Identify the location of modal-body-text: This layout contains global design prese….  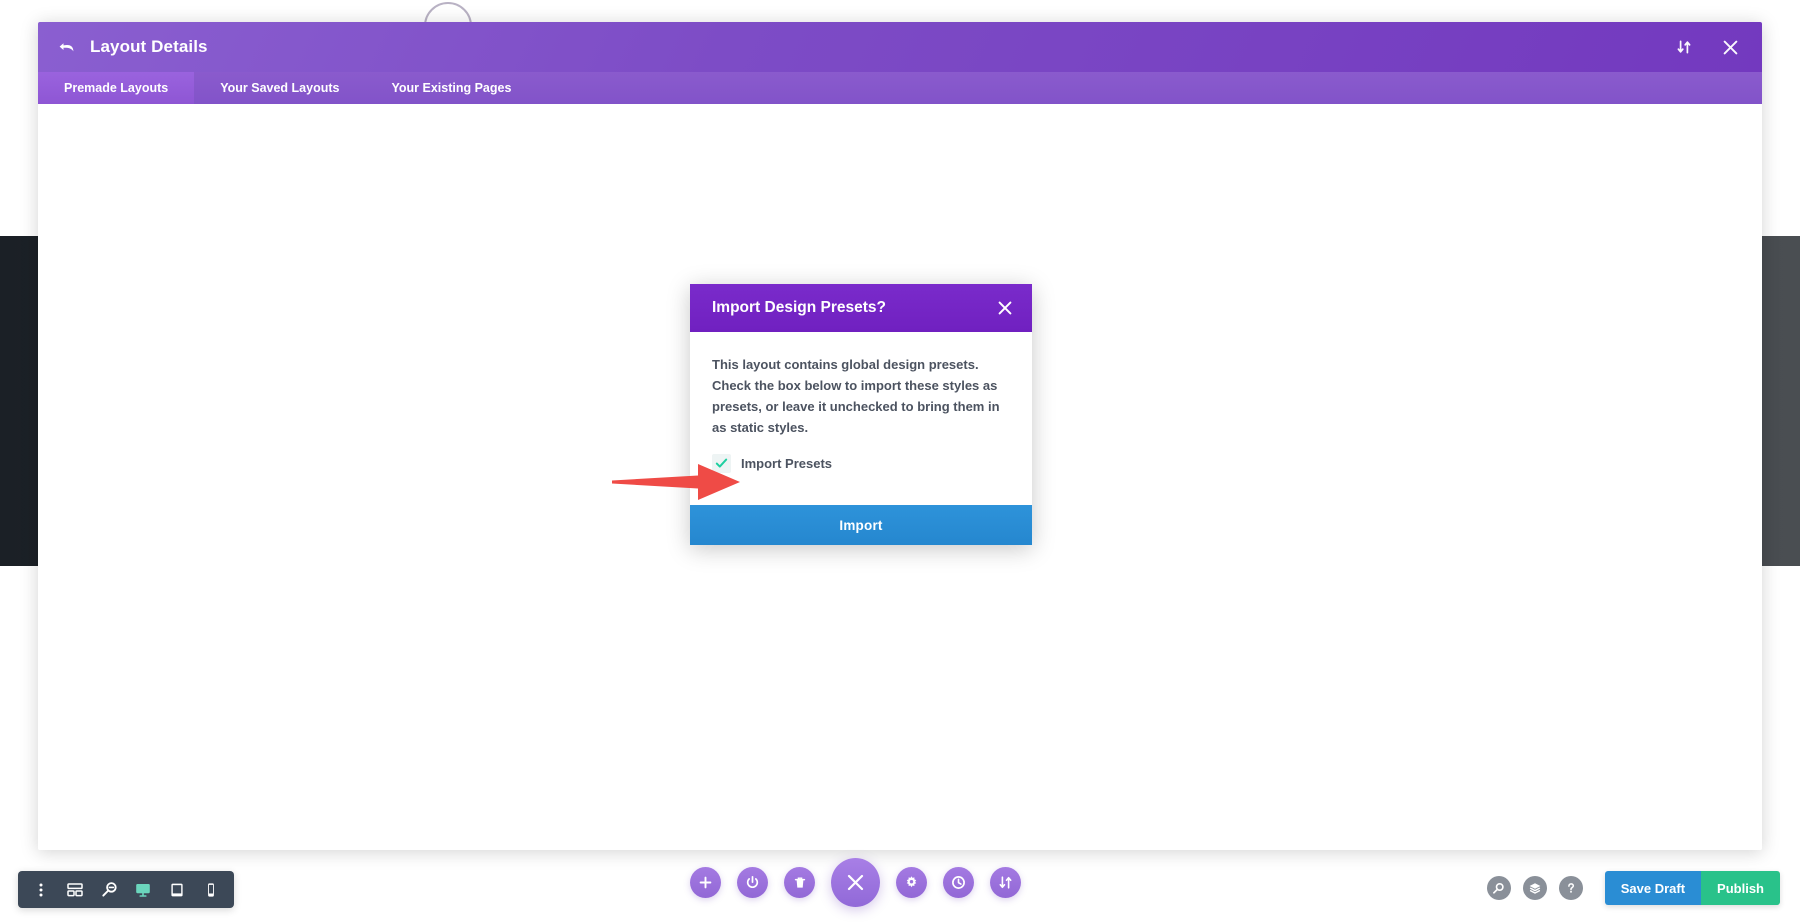
(856, 396).